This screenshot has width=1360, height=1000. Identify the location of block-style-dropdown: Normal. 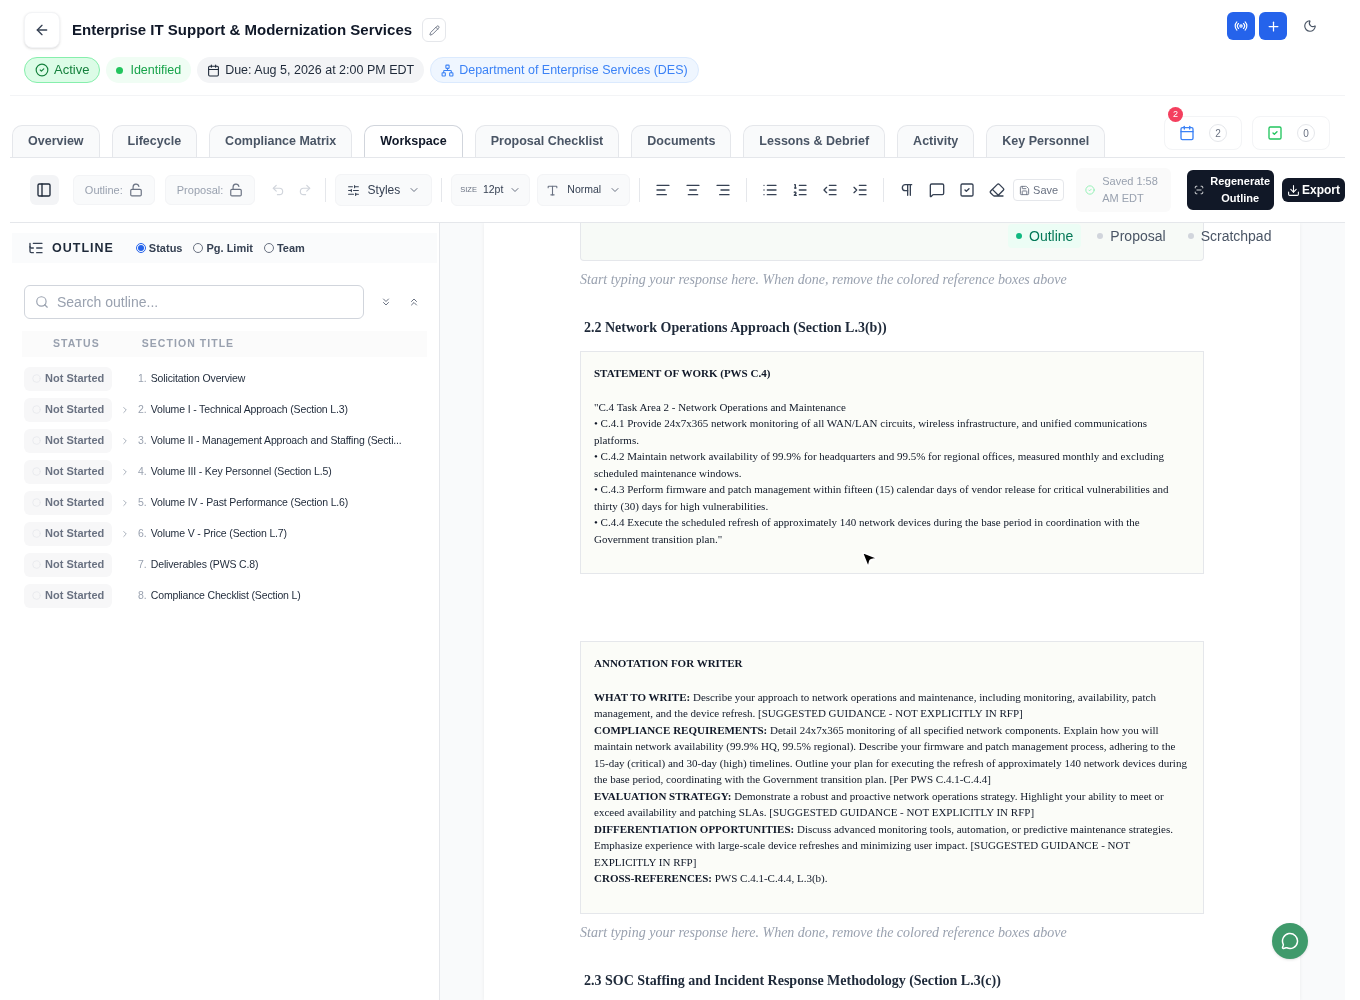
(584, 190).